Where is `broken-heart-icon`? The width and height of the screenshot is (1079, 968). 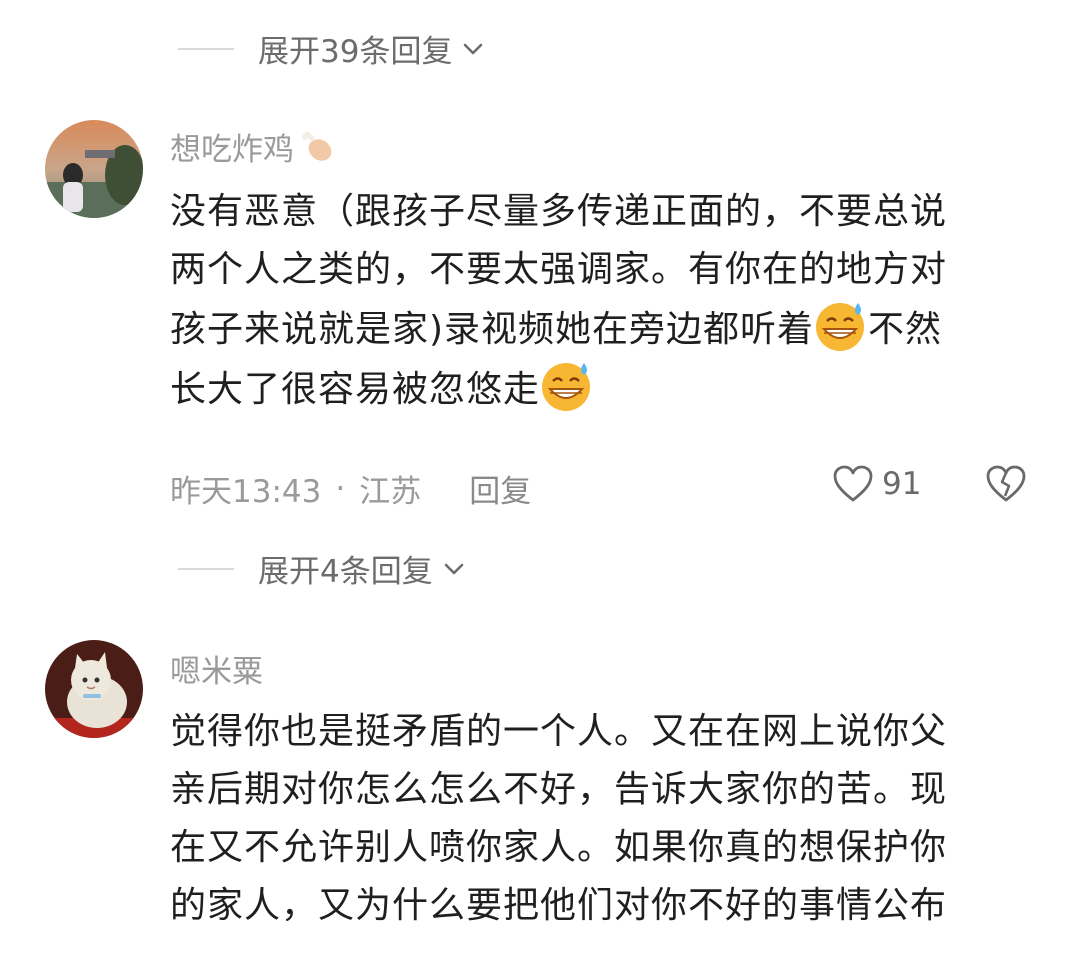 broken-heart-icon is located at coordinates (1006, 484).